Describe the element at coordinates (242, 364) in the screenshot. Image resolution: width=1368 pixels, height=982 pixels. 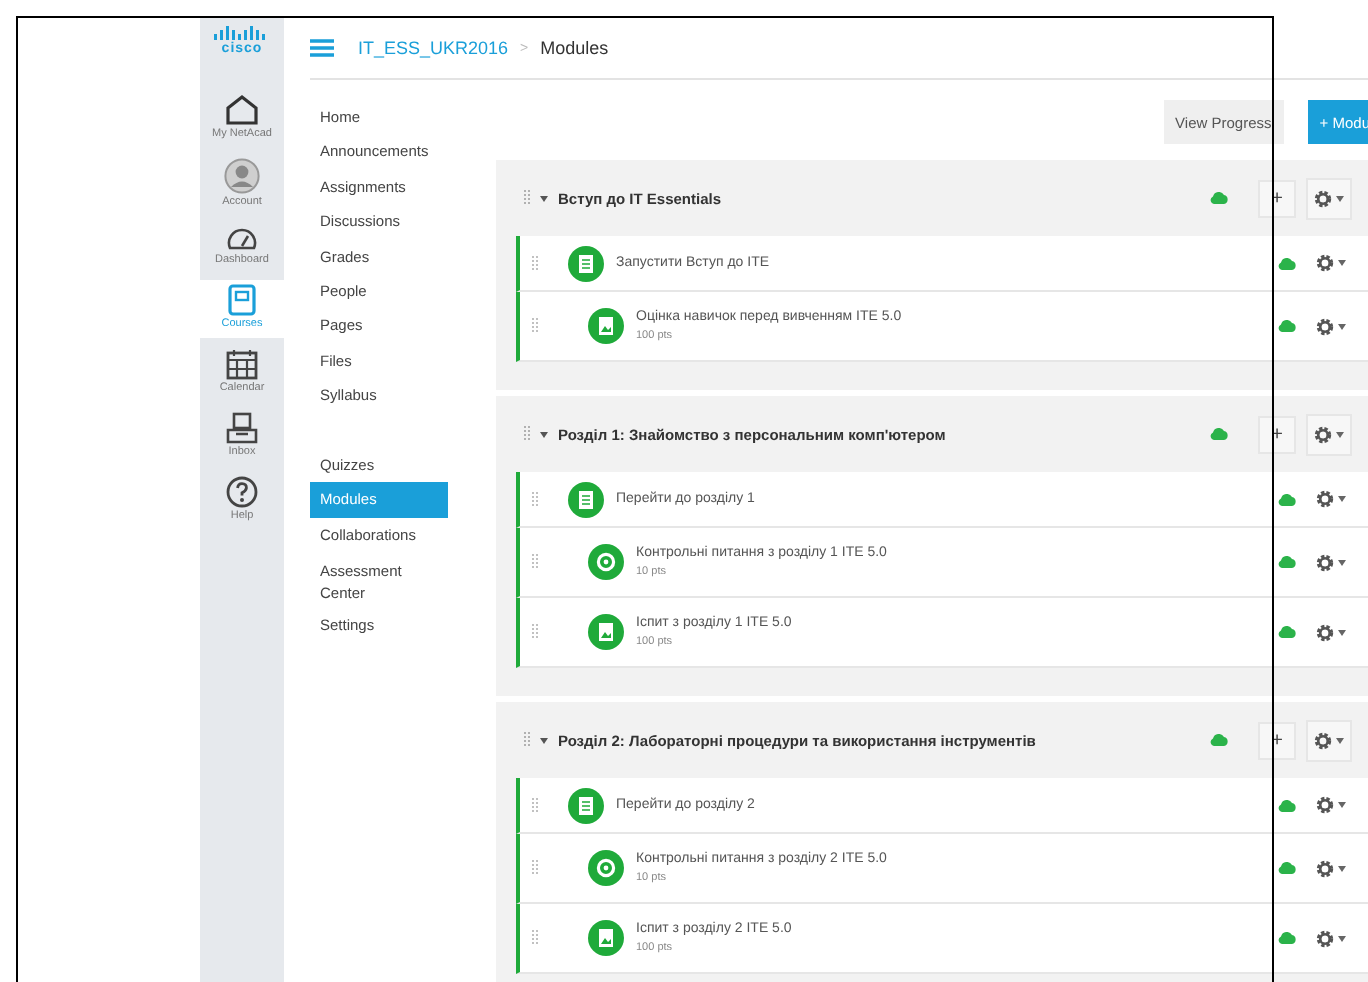
I see `calendar-icon` at that location.